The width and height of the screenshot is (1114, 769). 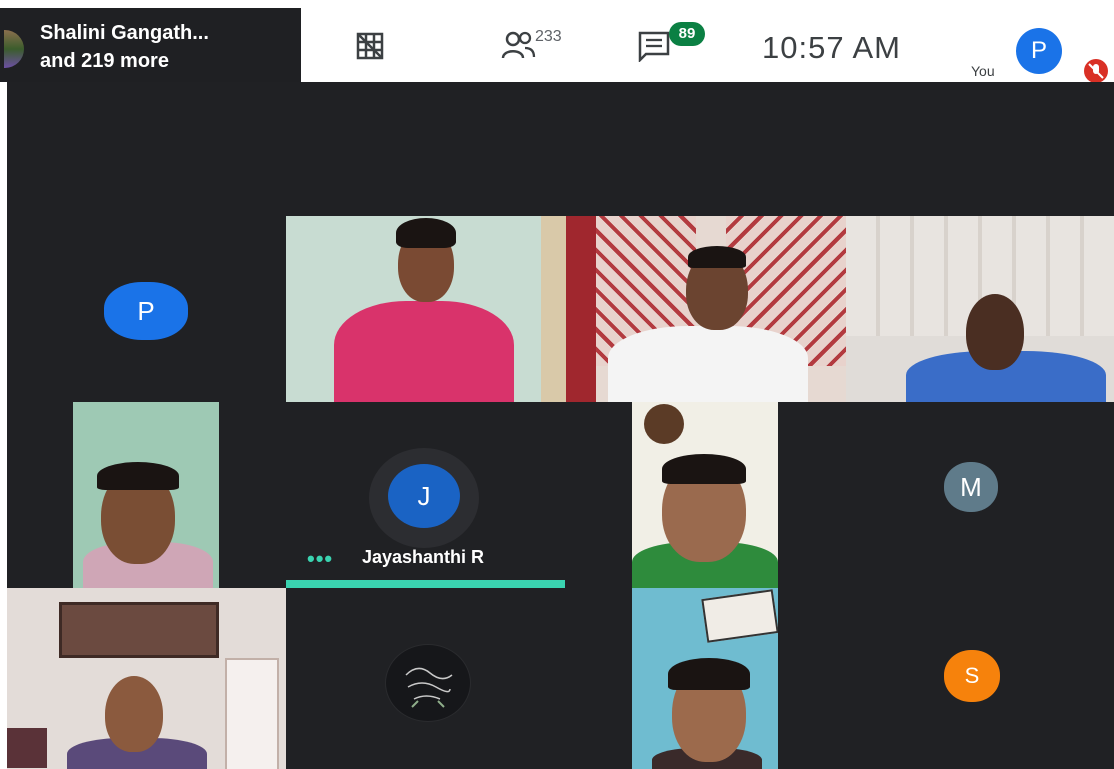 What do you see at coordinates (425, 584) in the screenshot?
I see `active-speaker-indicator` at bounding box center [425, 584].